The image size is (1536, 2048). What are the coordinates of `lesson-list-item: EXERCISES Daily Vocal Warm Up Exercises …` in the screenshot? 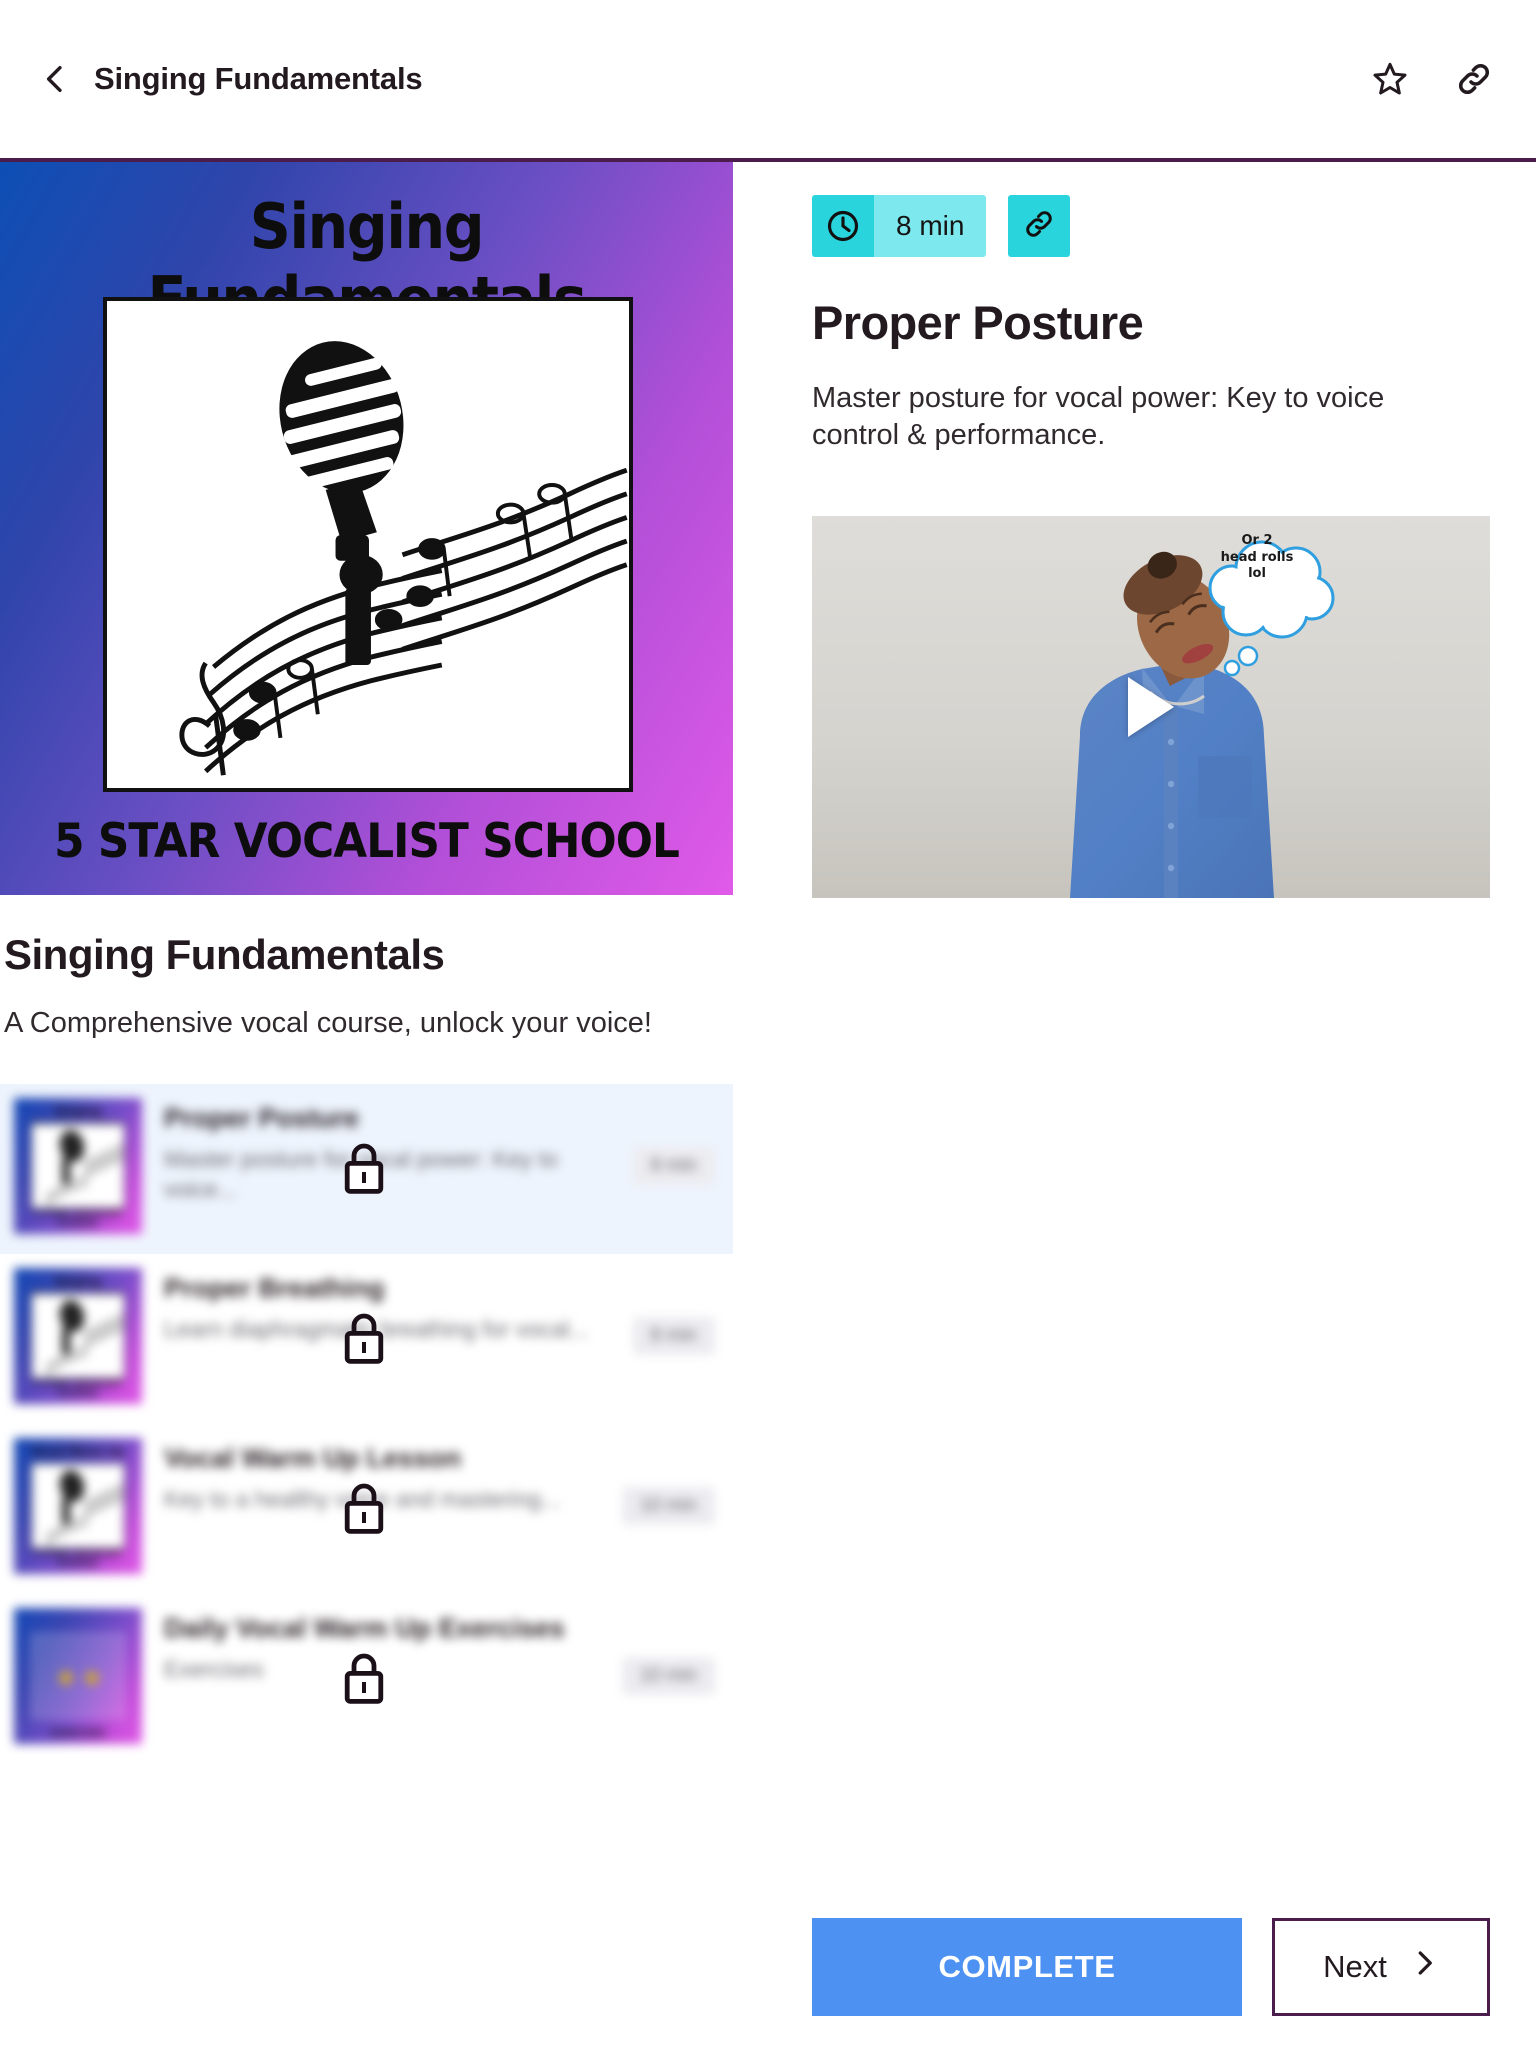 It's located at (366, 1679).